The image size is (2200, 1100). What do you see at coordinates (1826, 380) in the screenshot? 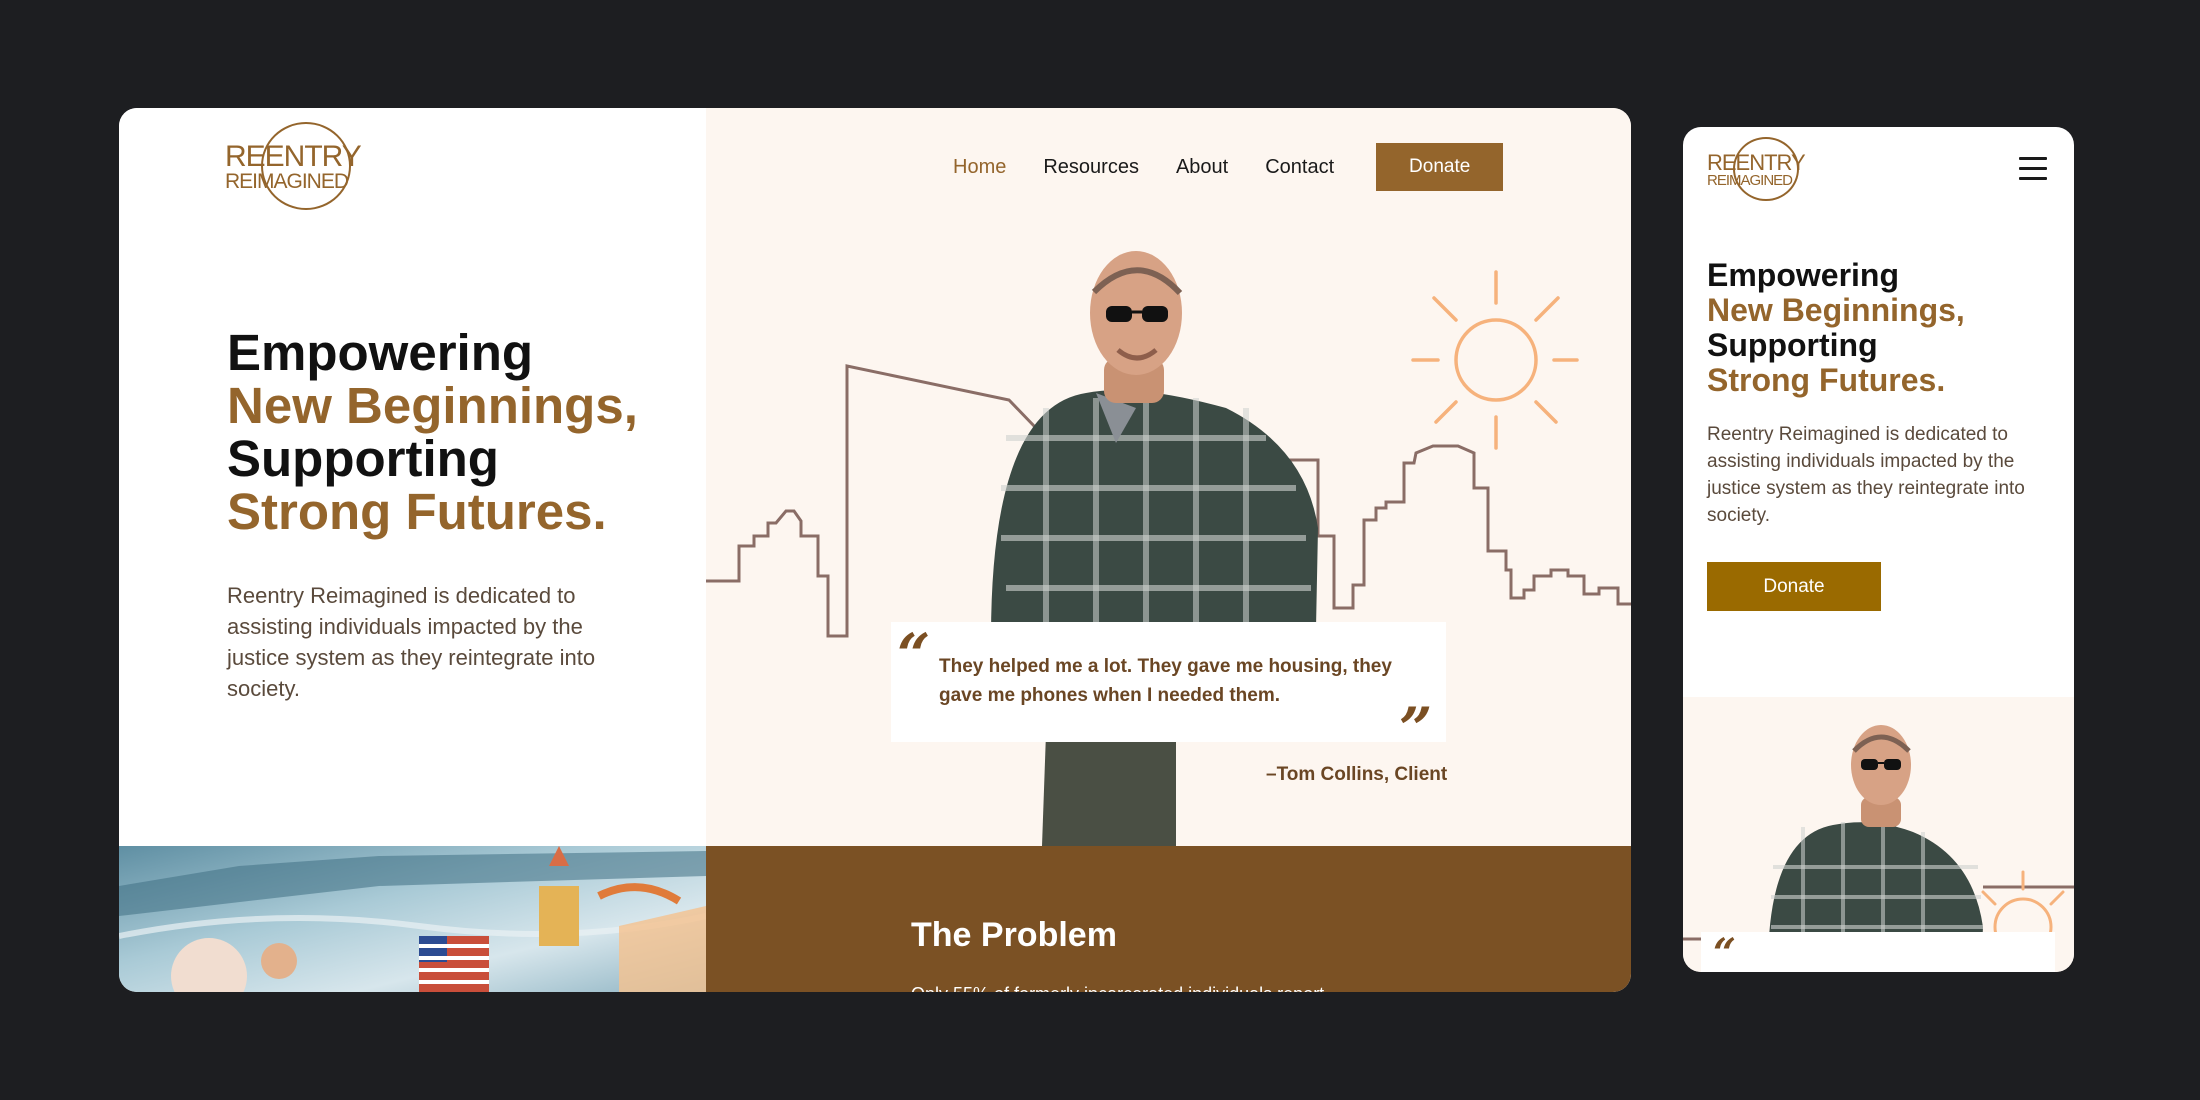
I see `mobile-hero-line-4: Strong Futures.` at bounding box center [1826, 380].